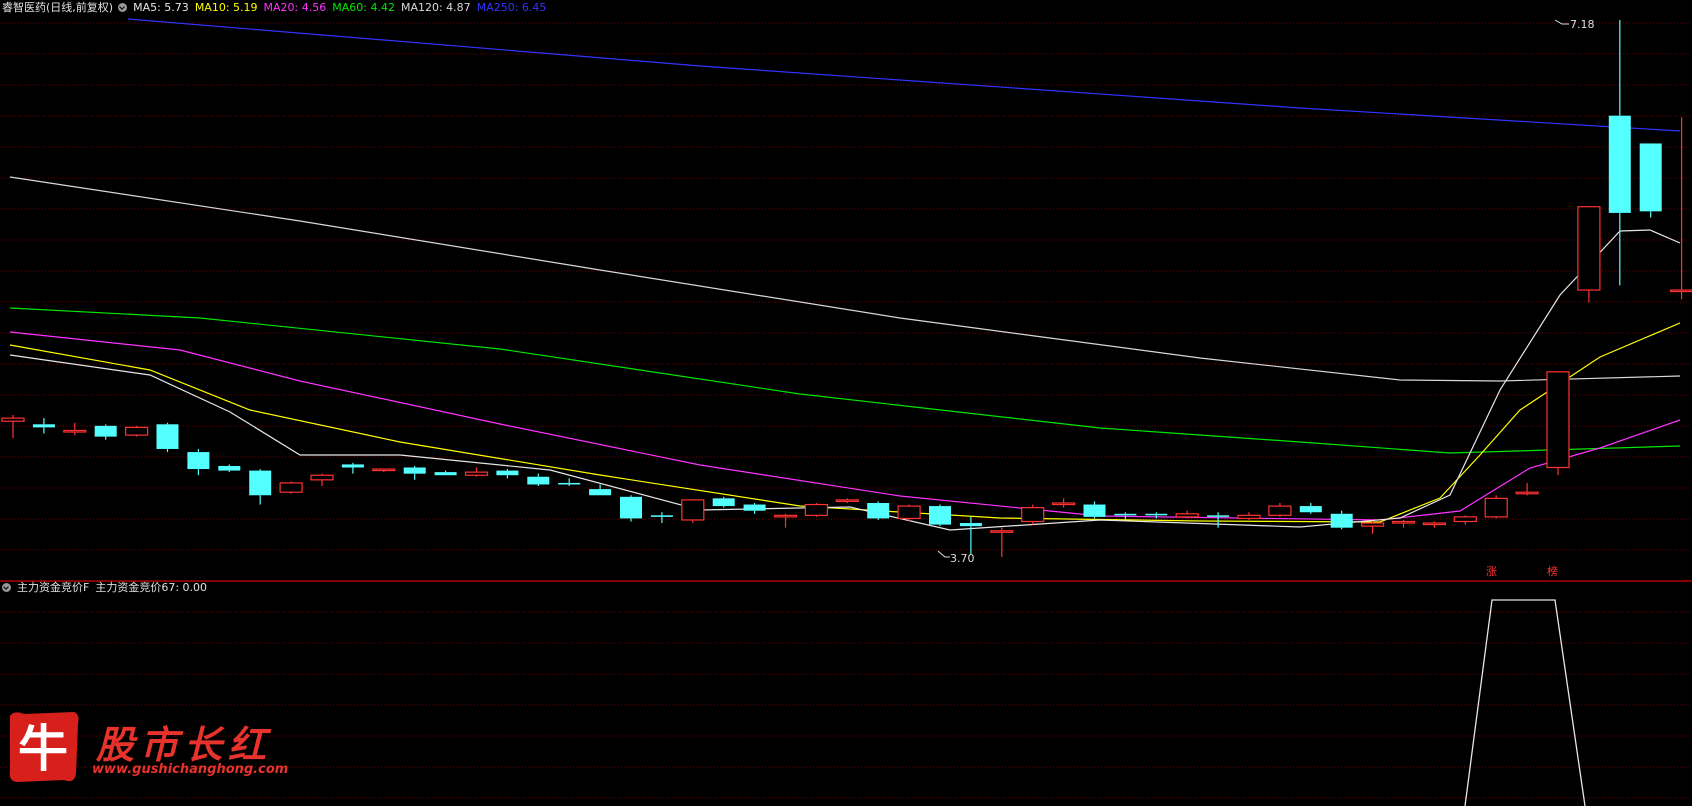 The image size is (1692, 806). Describe the element at coordinates (58, 7) in the screenshot. I see `stock-title: 睿智医药(日线,前复权)` at that location.